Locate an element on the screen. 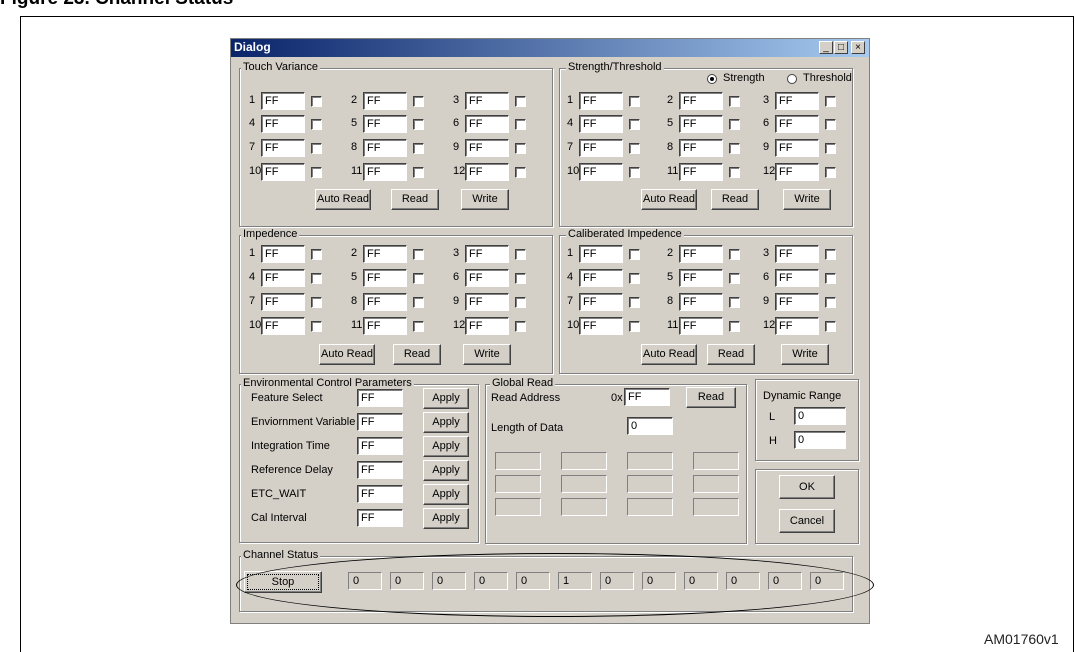 The image size is (1075, 652). touch-variance-read-button: Read is located at coordinates (415, 199).